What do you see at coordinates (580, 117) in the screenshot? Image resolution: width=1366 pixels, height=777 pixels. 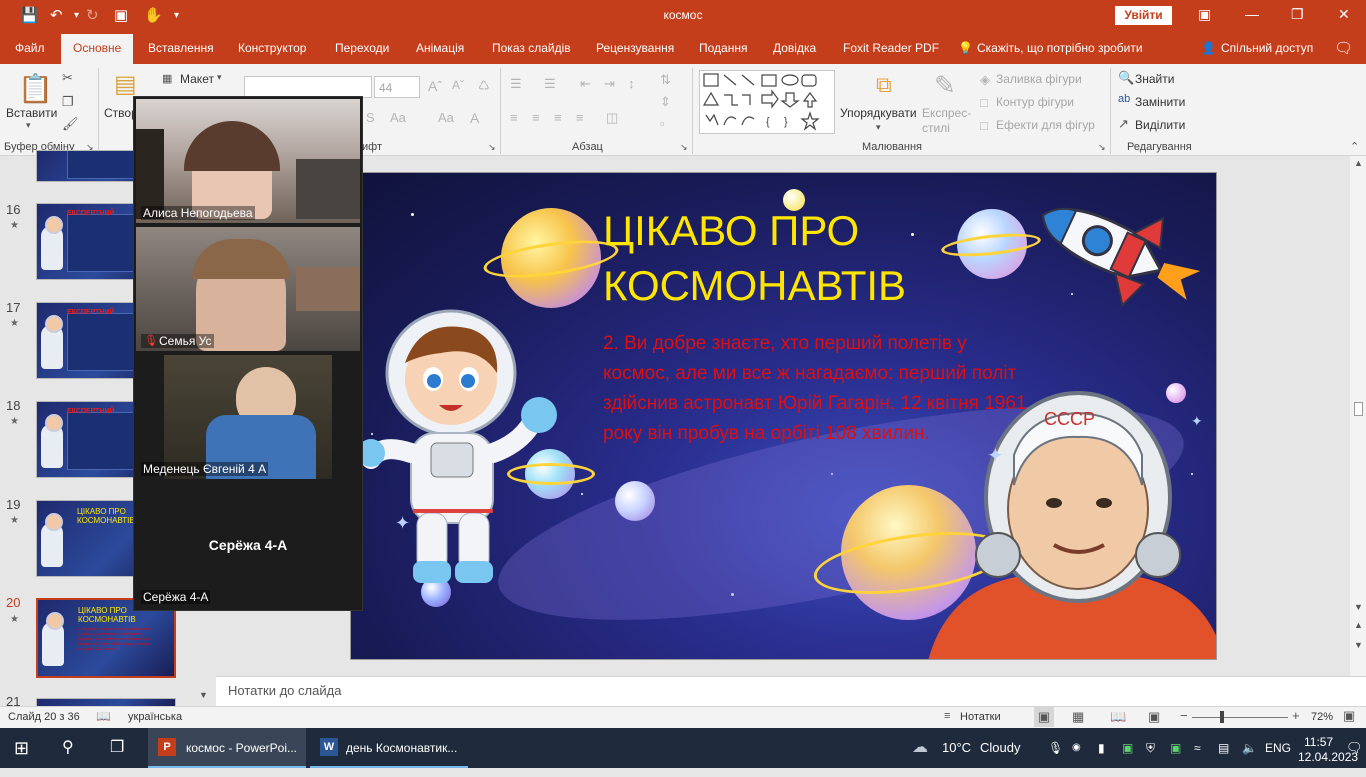 I see `justify-icon: ≡` at bounding box center [580, 117].